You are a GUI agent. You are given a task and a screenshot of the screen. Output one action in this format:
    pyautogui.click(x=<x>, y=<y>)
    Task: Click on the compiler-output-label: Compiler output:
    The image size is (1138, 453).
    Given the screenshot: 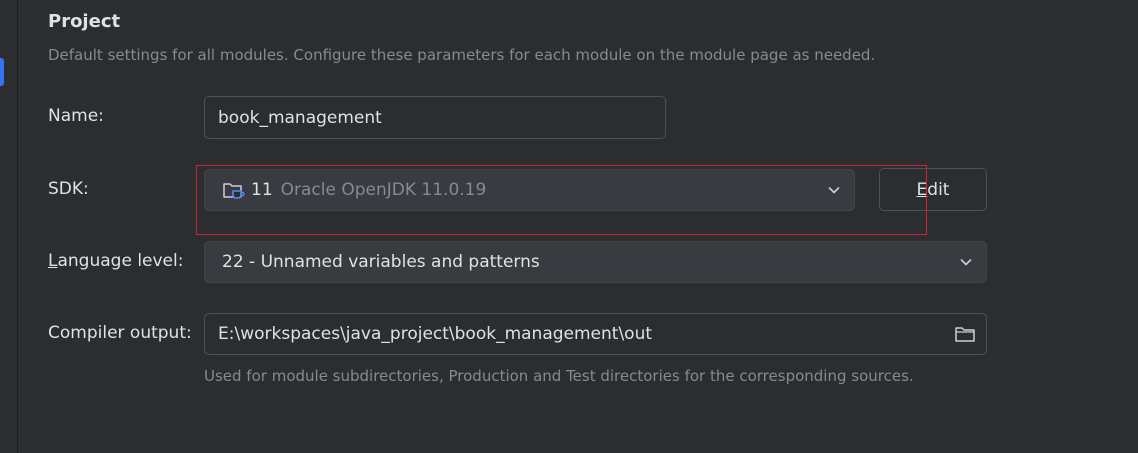 What is the action you would take?
    pyautogui.click(x=120, y=333)
    